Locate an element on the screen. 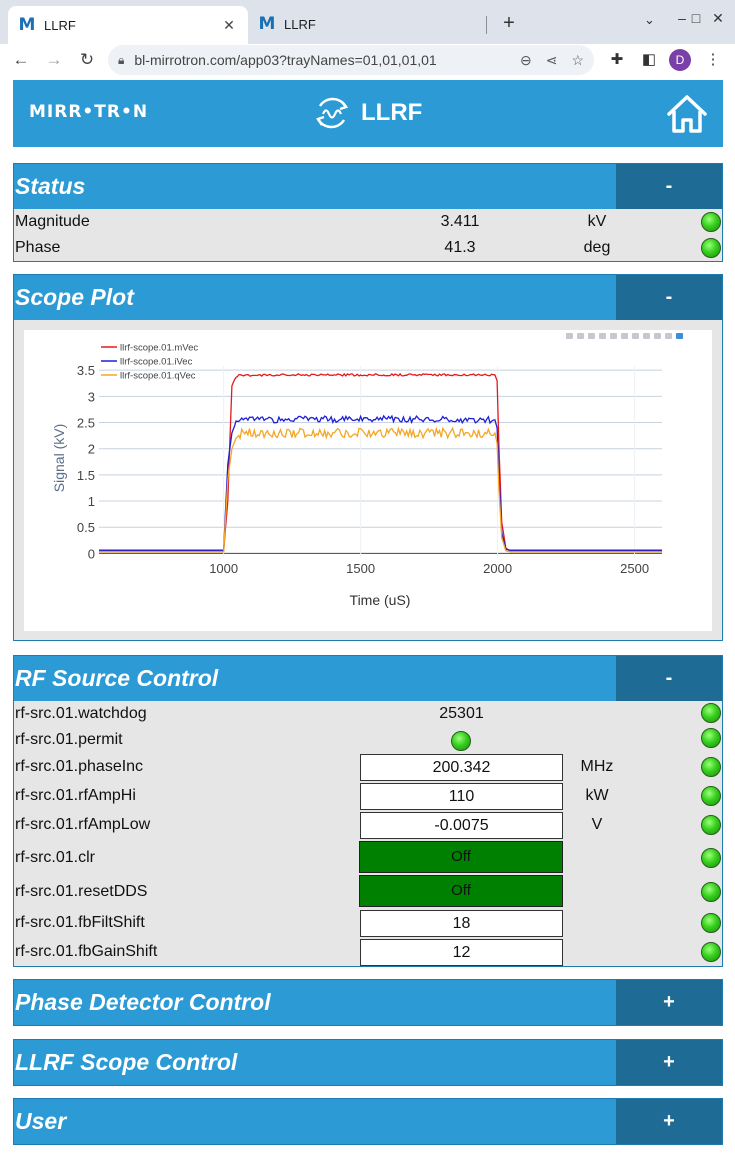 The image size is (735, 1160). new-tab-plus-icon: + is located at coordinates (509, 23).